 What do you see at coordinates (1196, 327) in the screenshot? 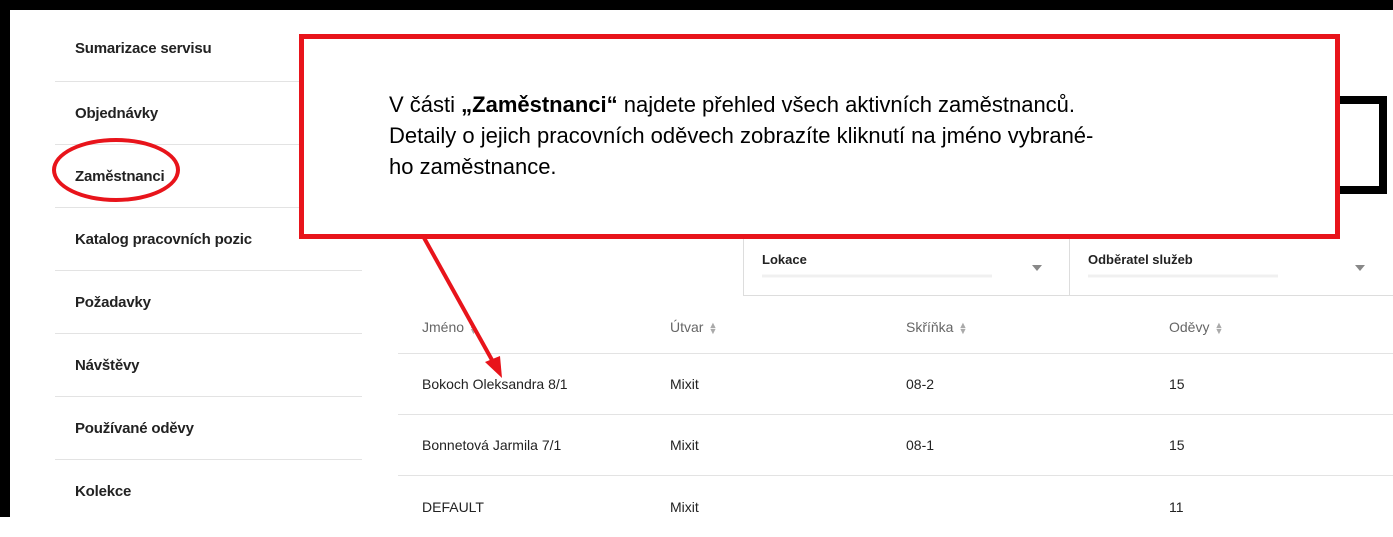
I see `column-header-garments: Oděvy ▲ ▼` at bounding box center [1196, 327].